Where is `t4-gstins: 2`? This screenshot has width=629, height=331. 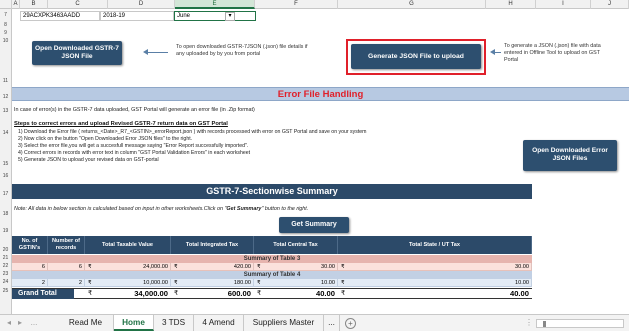 t4-gstins: 2 is located at coordinates (30, 283).